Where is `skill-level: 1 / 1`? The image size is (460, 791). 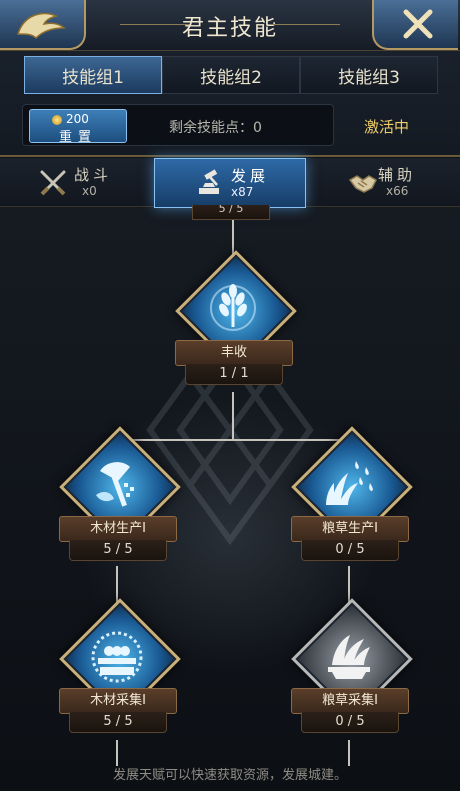
skill-level: 1 / 1 is located at coordinates (234, 374).